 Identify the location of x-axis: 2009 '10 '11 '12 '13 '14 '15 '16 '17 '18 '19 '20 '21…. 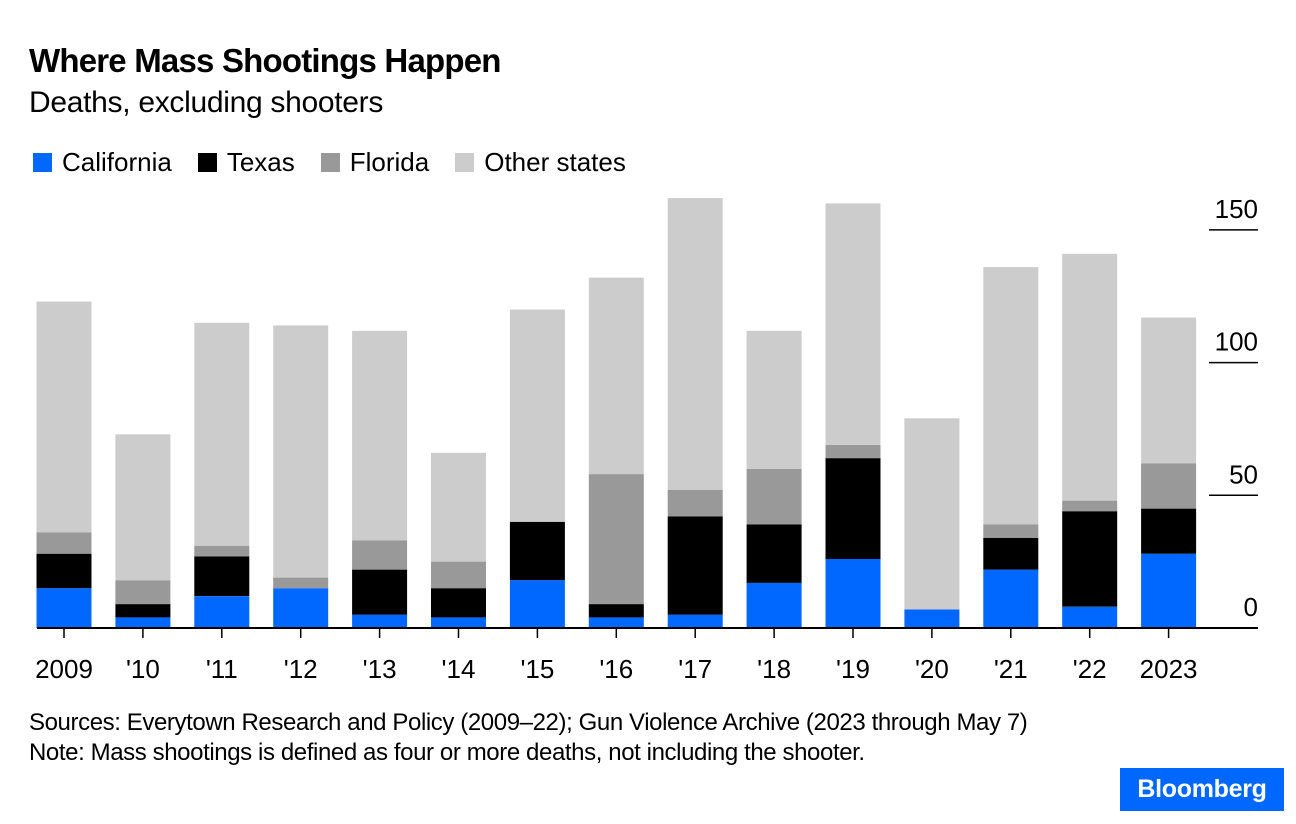
(646, 655).